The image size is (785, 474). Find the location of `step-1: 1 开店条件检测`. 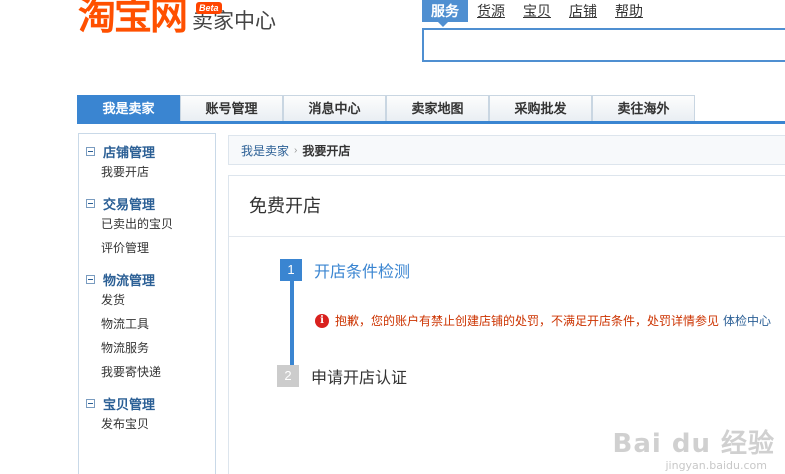

step-1: 1 开店条件检测 is located at coordinates (345, 270).